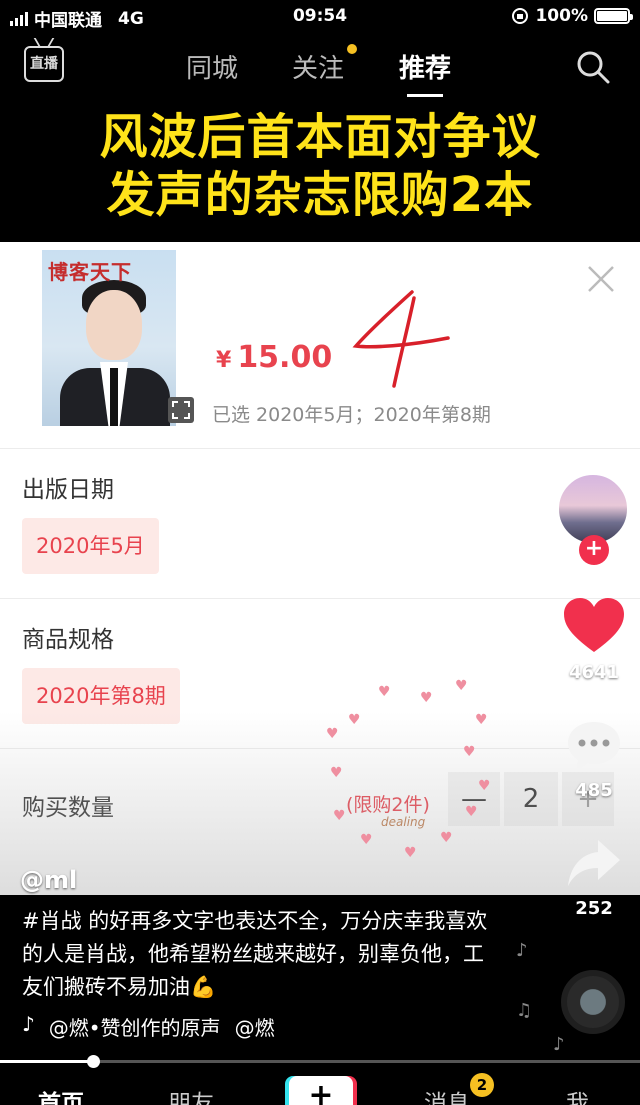  I want to click on tab-local: 同城, so click(212, 66).